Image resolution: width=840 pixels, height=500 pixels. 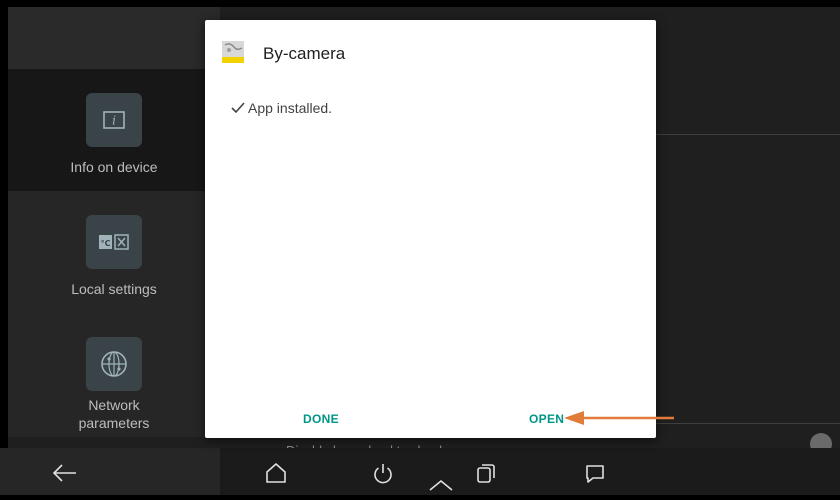 I want to click on app-icon, so click(x=233, y=52).